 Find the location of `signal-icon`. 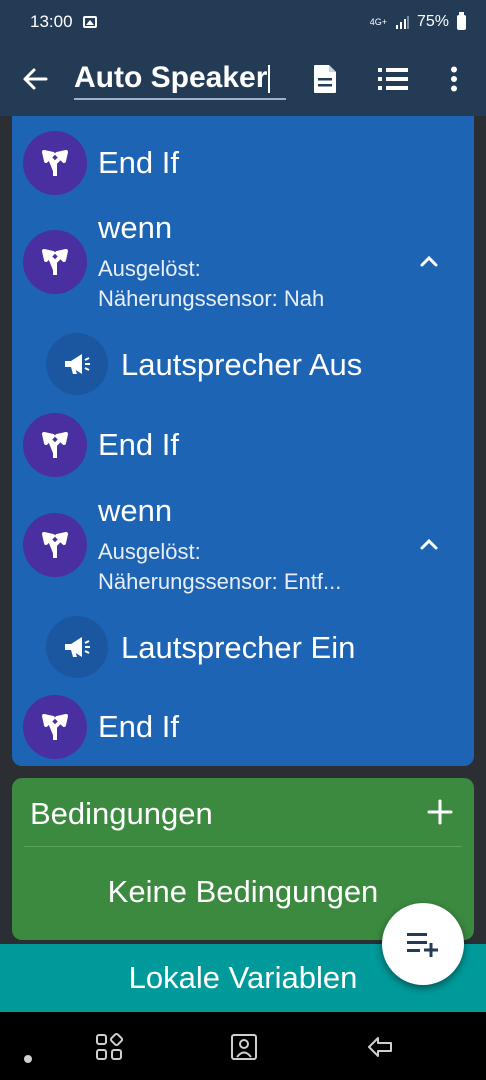

signal-icon is located at coordinates (402, 22).